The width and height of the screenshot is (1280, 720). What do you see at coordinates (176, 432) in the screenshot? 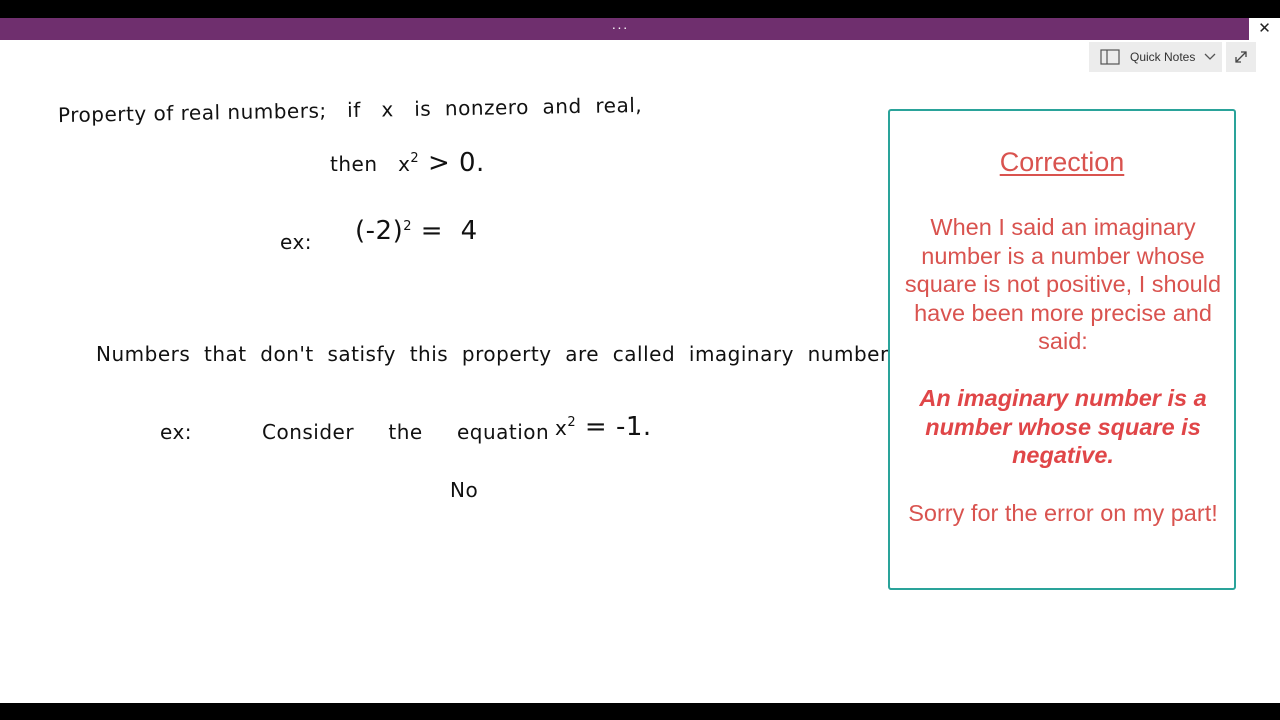
I see `handwritten-example-label-2: ex:` at bounding box center [176, 432].